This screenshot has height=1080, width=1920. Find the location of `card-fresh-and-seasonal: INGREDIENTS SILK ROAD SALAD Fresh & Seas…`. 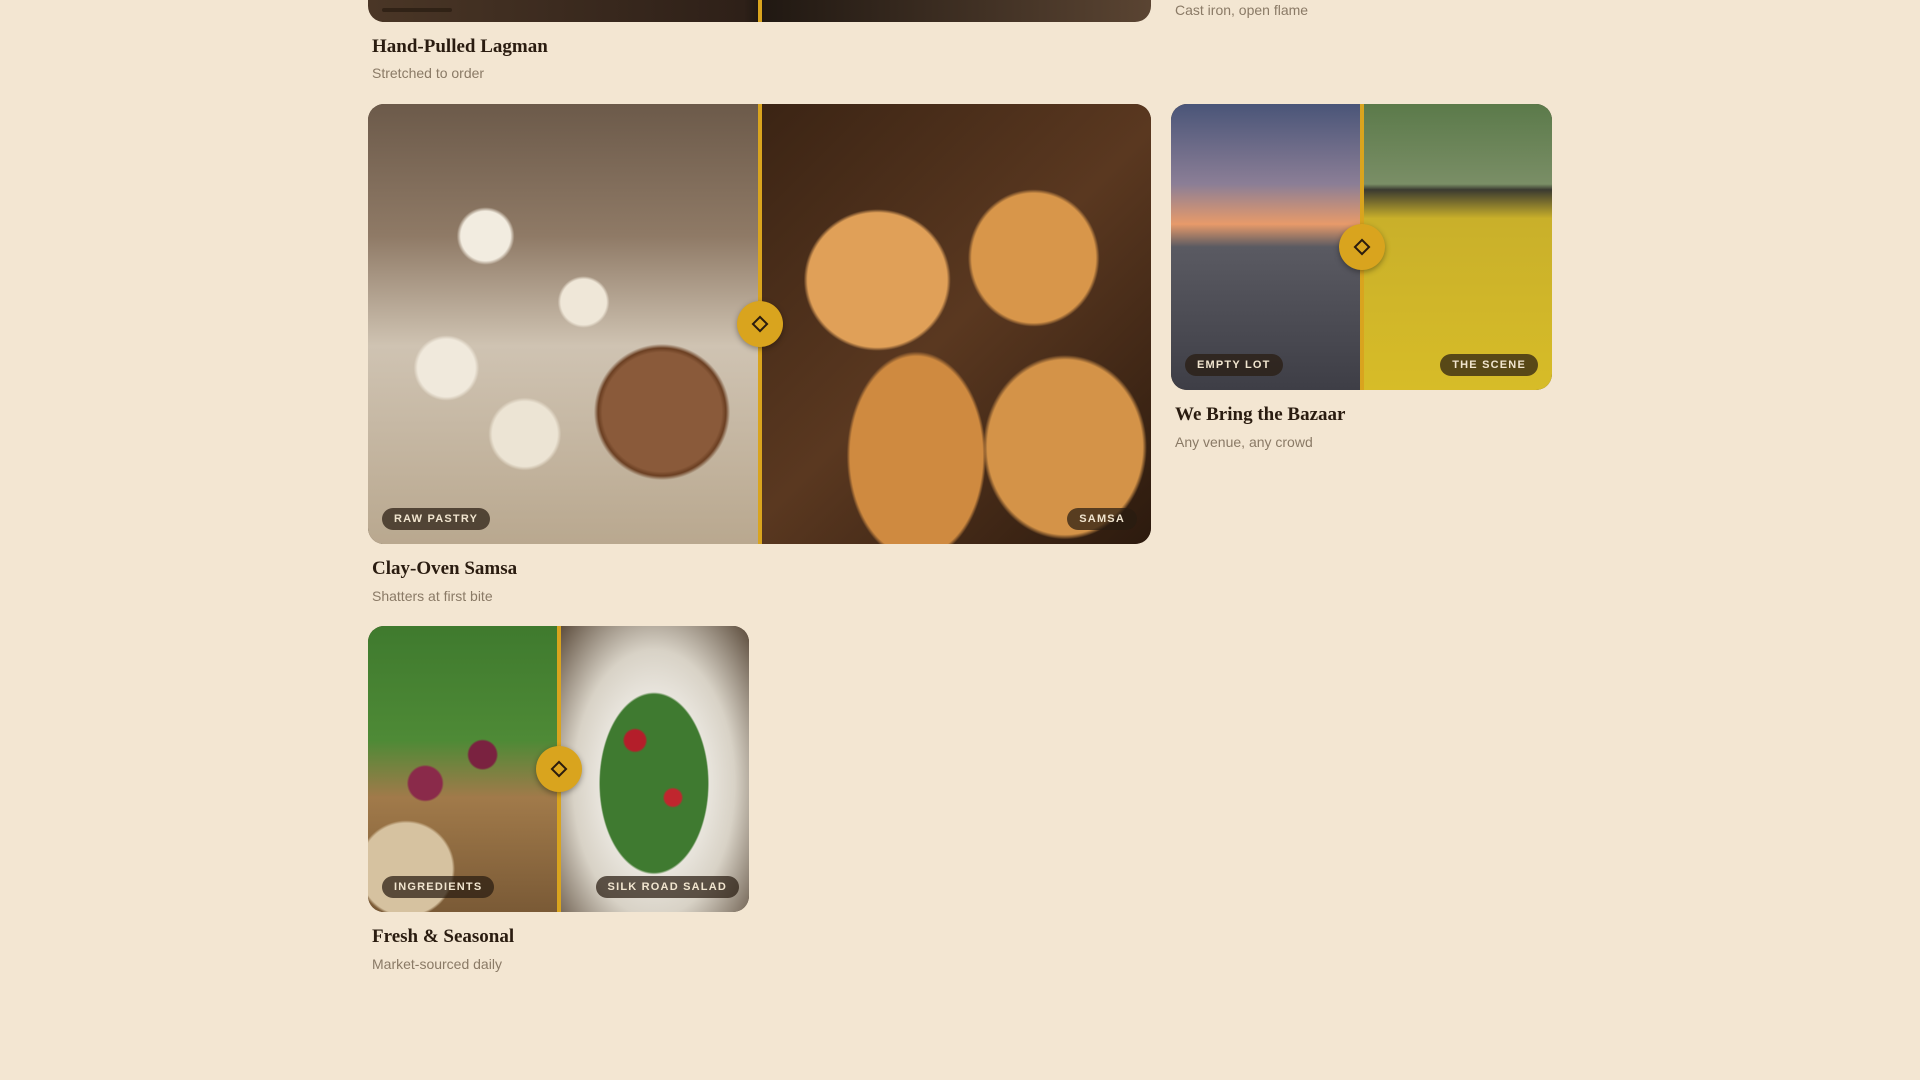

card-fresh-and-seasonal: INGREDIENTS SILK ROAD SALAD Fresh & Seas… is located at coordinates (558, 804).